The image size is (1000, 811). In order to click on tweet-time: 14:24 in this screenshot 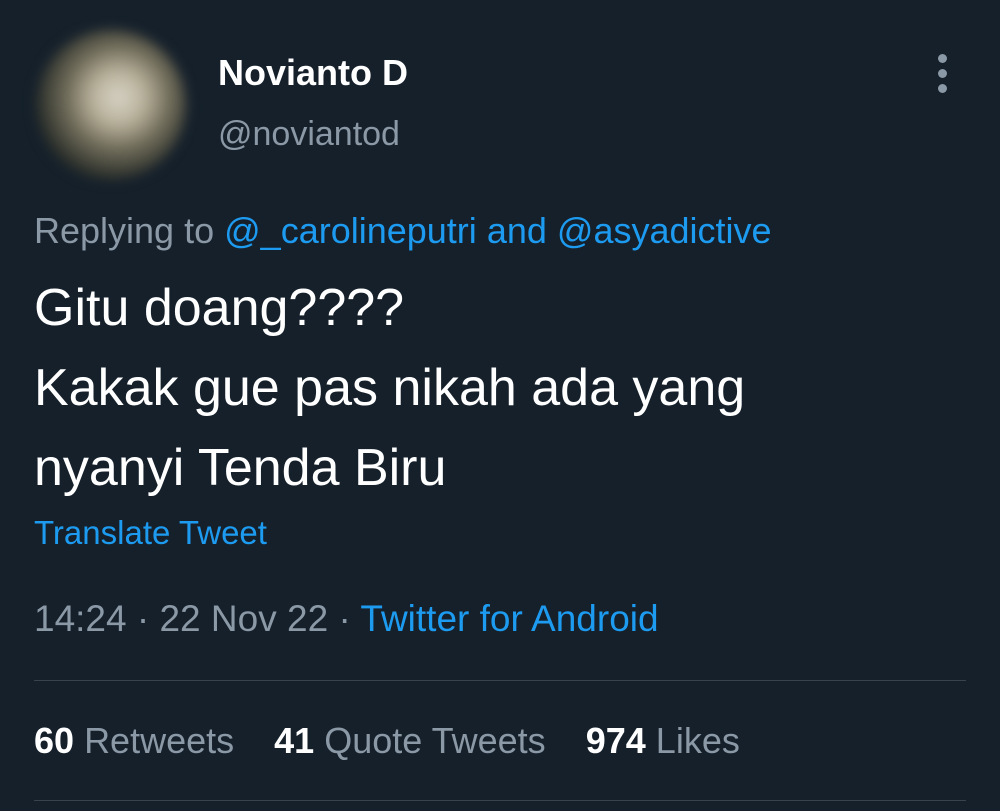, I will do `click(80, 618)`.